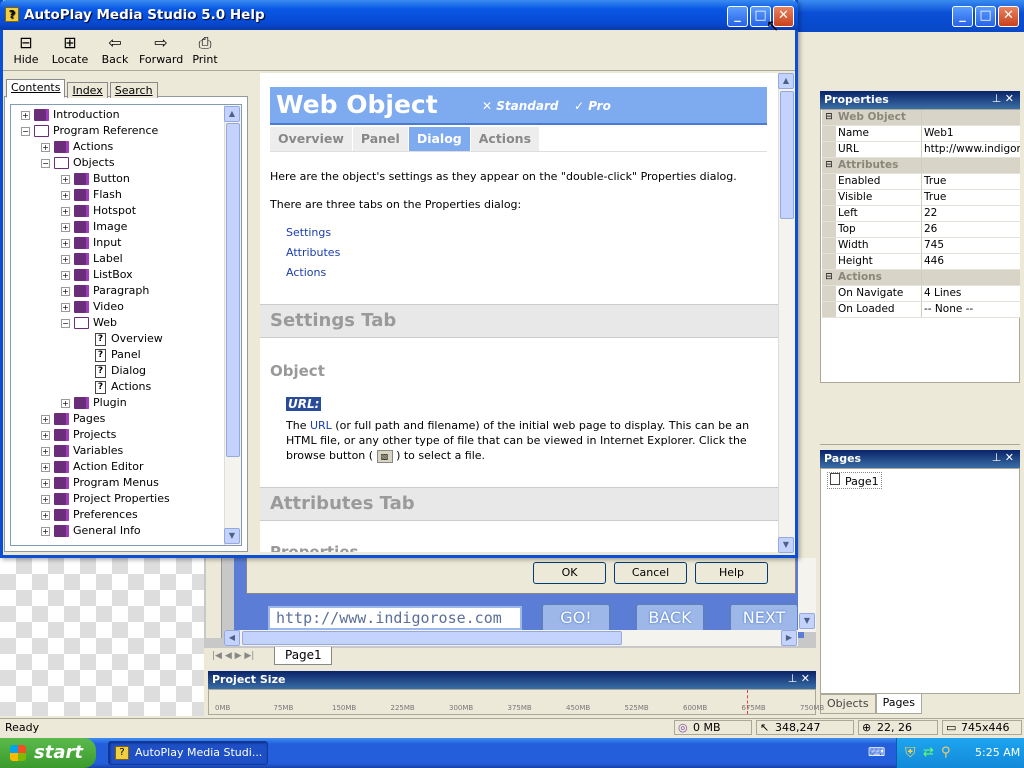  I want to click on property-value: -- None --, so click(971, 309).